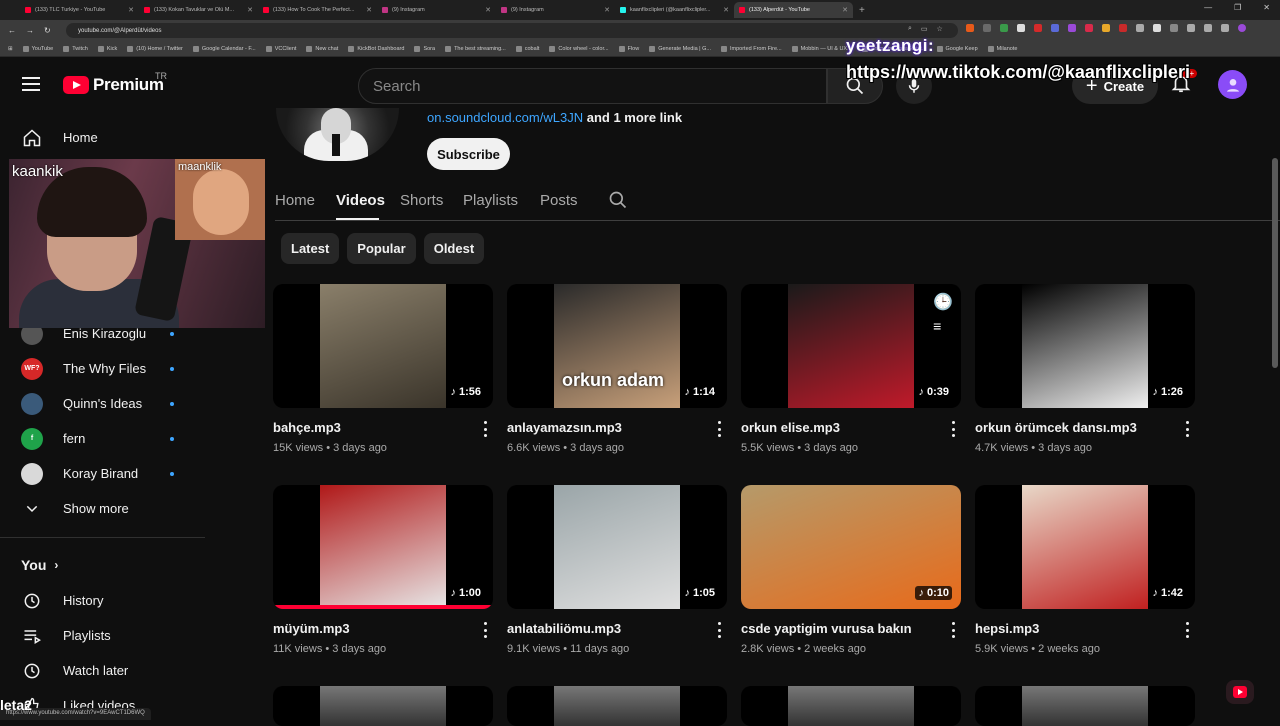 The height and width of the screenshot is (726, 1280). What do you see at coordinates (910, 29) in the screenshot?
I see `zoom-icon: ⌕` at bounding box center [910, 29].